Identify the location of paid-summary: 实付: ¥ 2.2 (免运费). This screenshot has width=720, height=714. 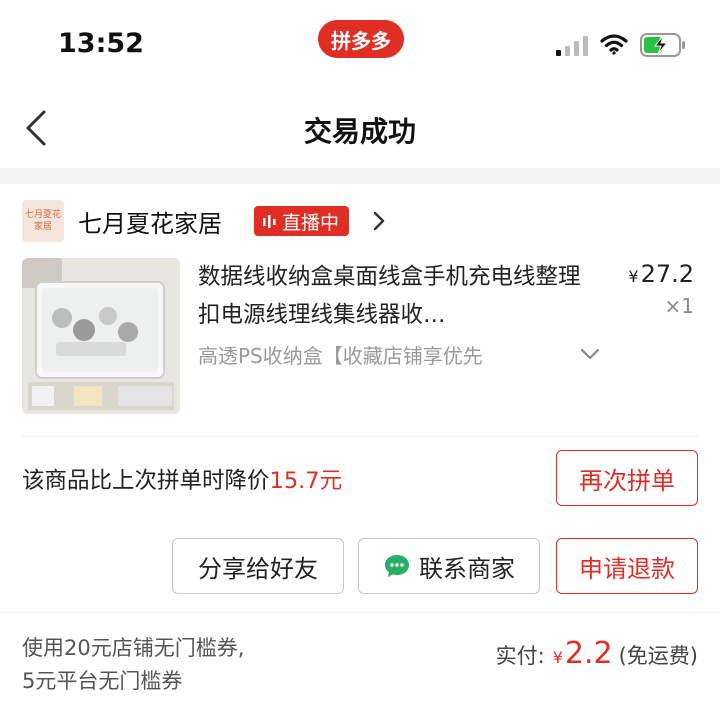
(597, 653).